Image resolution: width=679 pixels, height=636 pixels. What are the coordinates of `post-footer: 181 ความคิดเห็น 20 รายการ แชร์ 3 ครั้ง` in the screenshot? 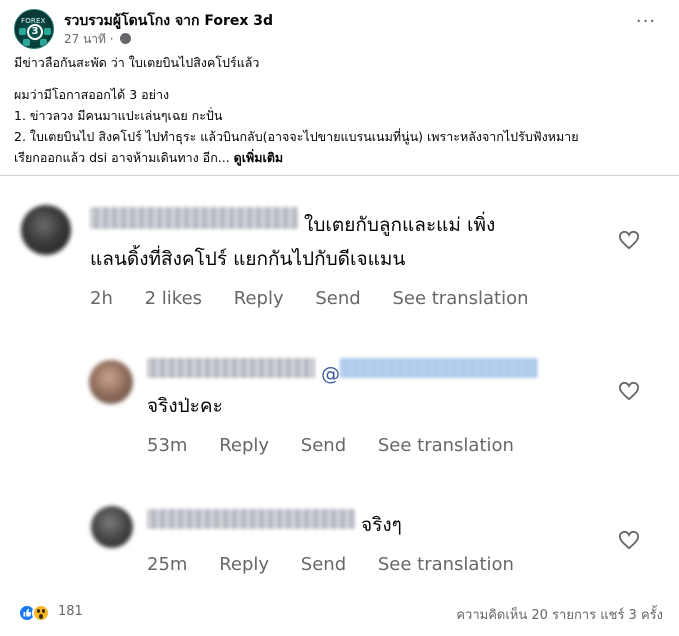 It's located at (339, 614).